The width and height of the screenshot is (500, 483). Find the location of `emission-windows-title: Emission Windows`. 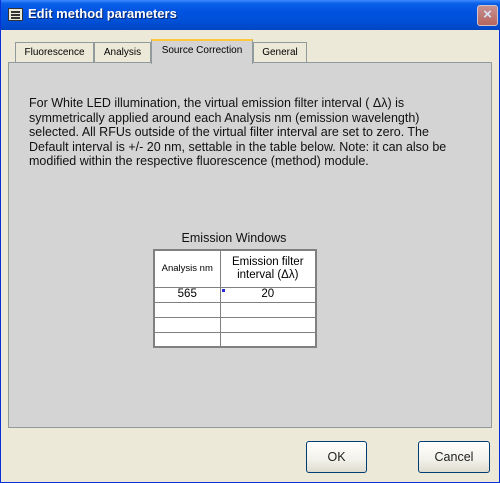

emission-windows-title: Emission Windows is located at coordinates (234, 238).